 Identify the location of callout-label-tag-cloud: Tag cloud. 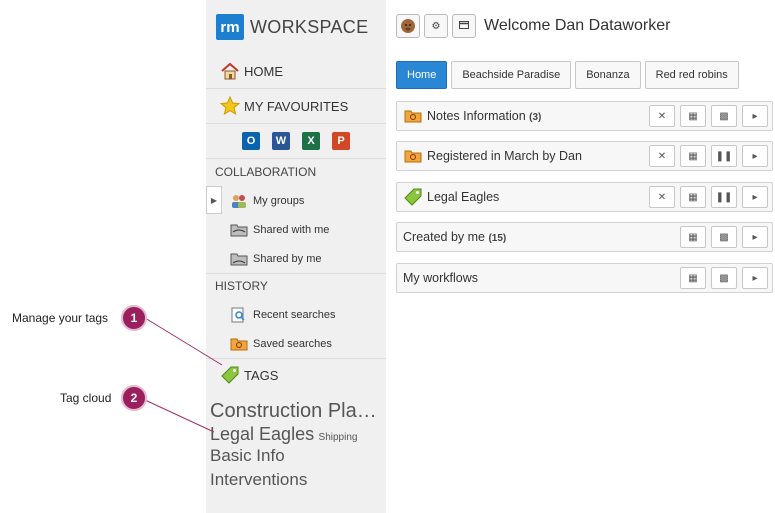
(86, 398).